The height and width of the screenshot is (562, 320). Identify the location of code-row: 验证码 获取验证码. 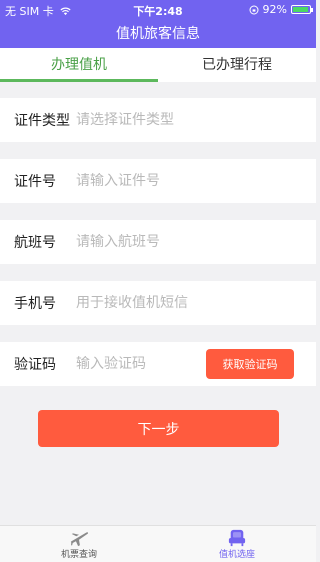
(158, 364).